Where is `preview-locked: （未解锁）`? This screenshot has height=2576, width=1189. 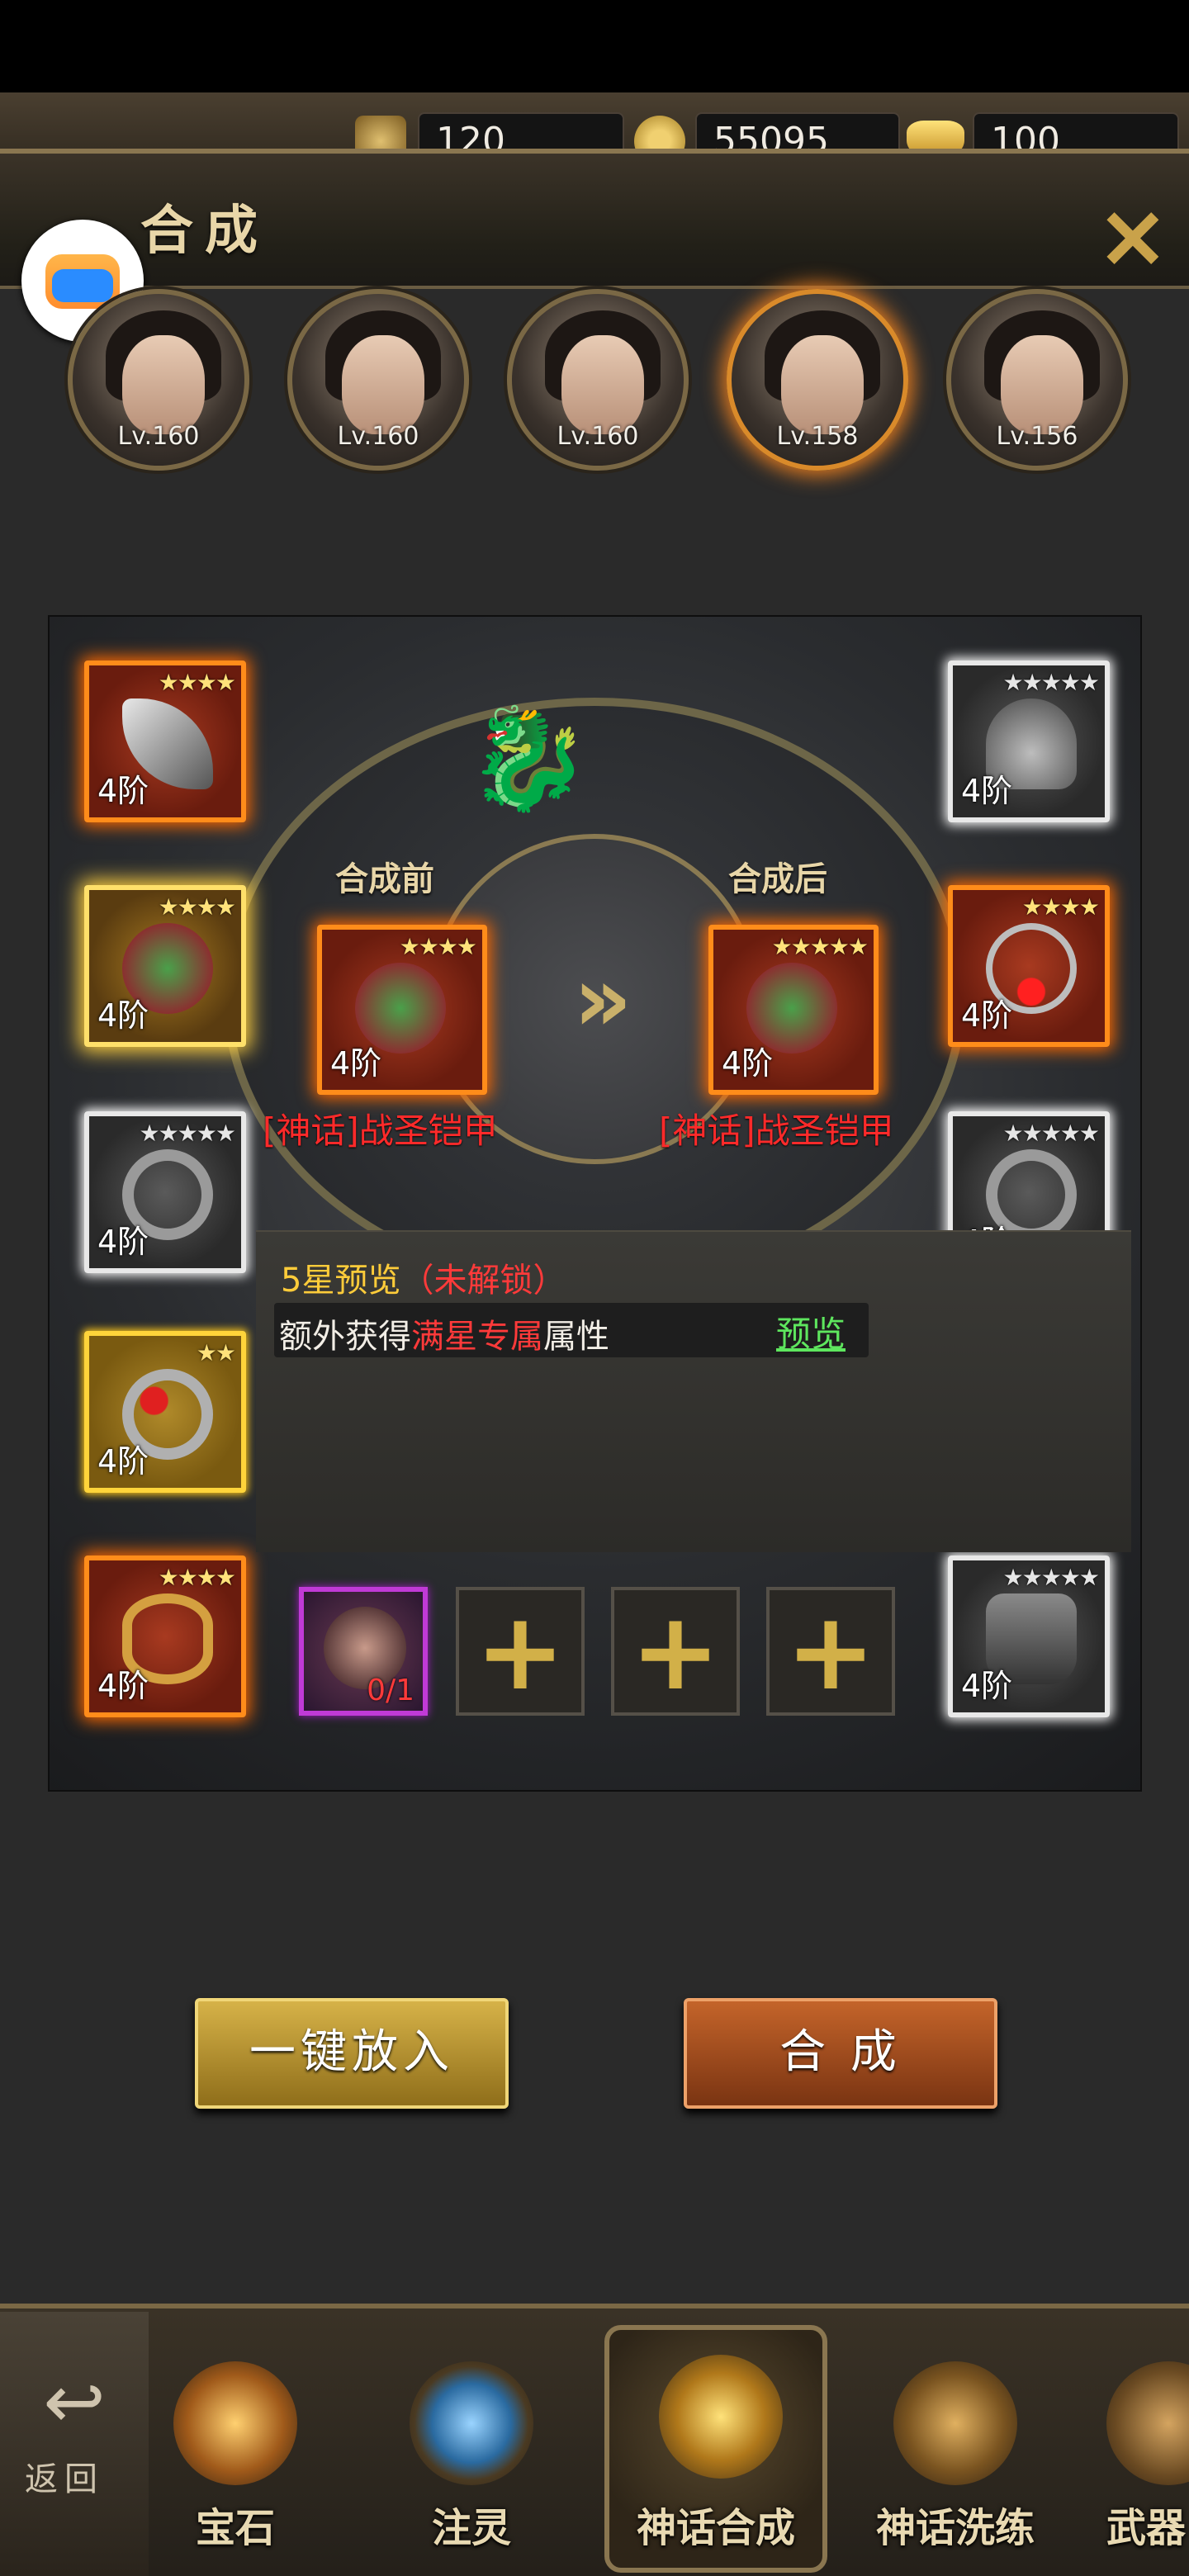
preview-locked: （未解锁） is located at coordinates (483, 1281).